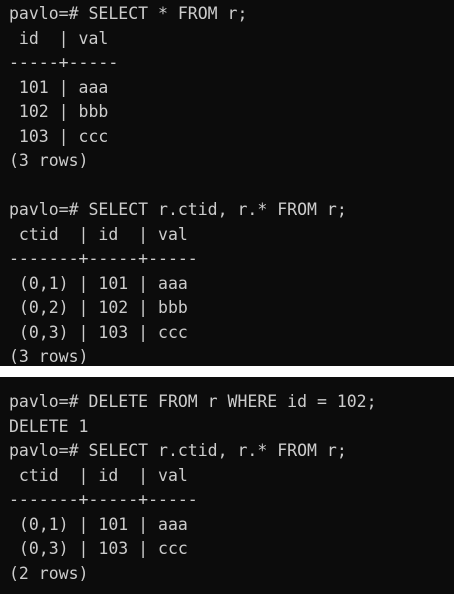 This screenshot has width=454, height=594. I want to click on command-result: DELETE 1, so click(49, 426).